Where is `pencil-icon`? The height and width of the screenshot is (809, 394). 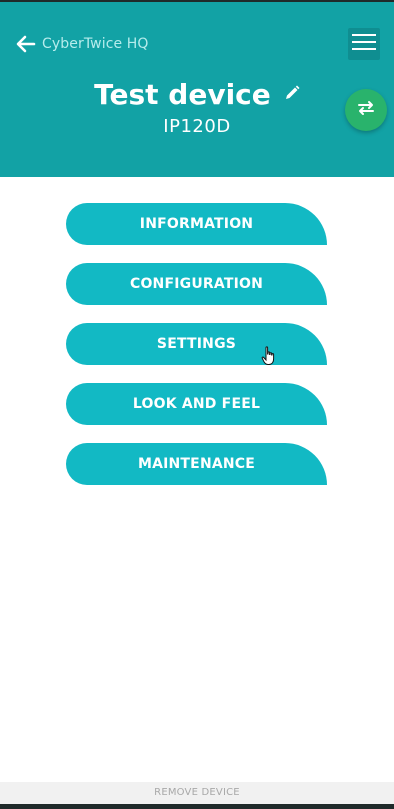 pencil-icon is located at coordinates (292, 95).